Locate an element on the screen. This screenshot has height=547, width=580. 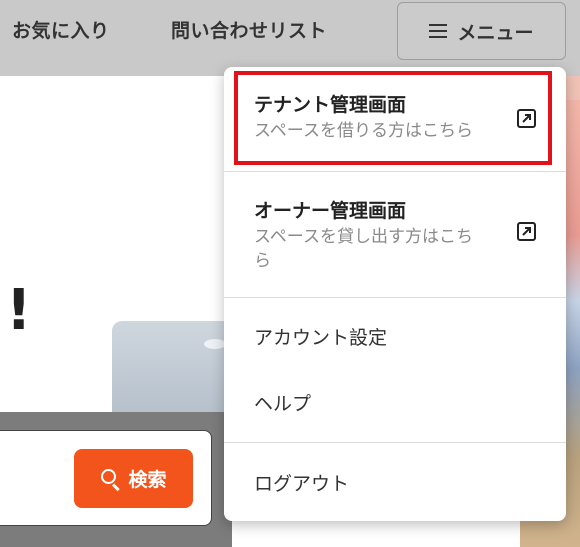
tenant-admin-title: テナント管理画面 is located at coordinates (330, 105).